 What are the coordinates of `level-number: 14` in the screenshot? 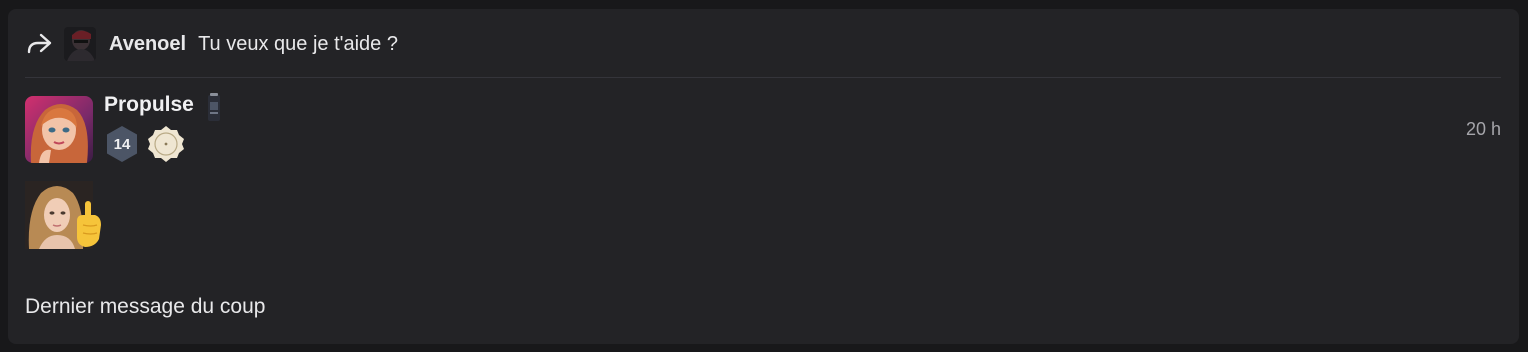 It's located at (122, 144).